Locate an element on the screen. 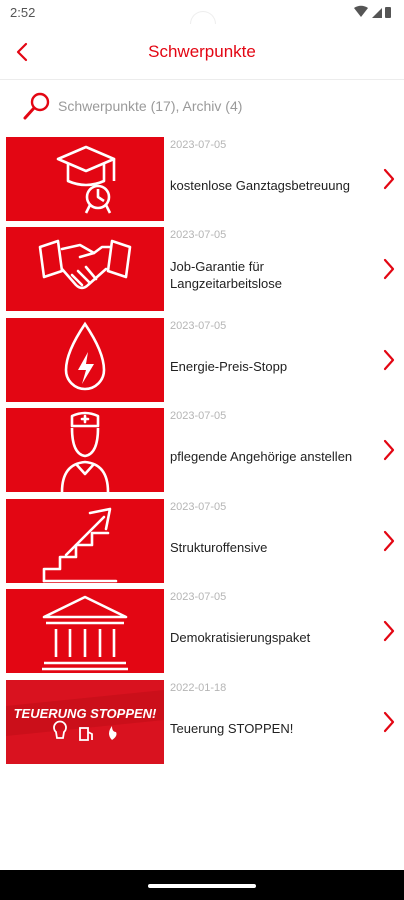 This screenshot has width=404, height=900. list-item: 2023-07-05 Demokratisierungspaket is located at coordinates (202, 631).